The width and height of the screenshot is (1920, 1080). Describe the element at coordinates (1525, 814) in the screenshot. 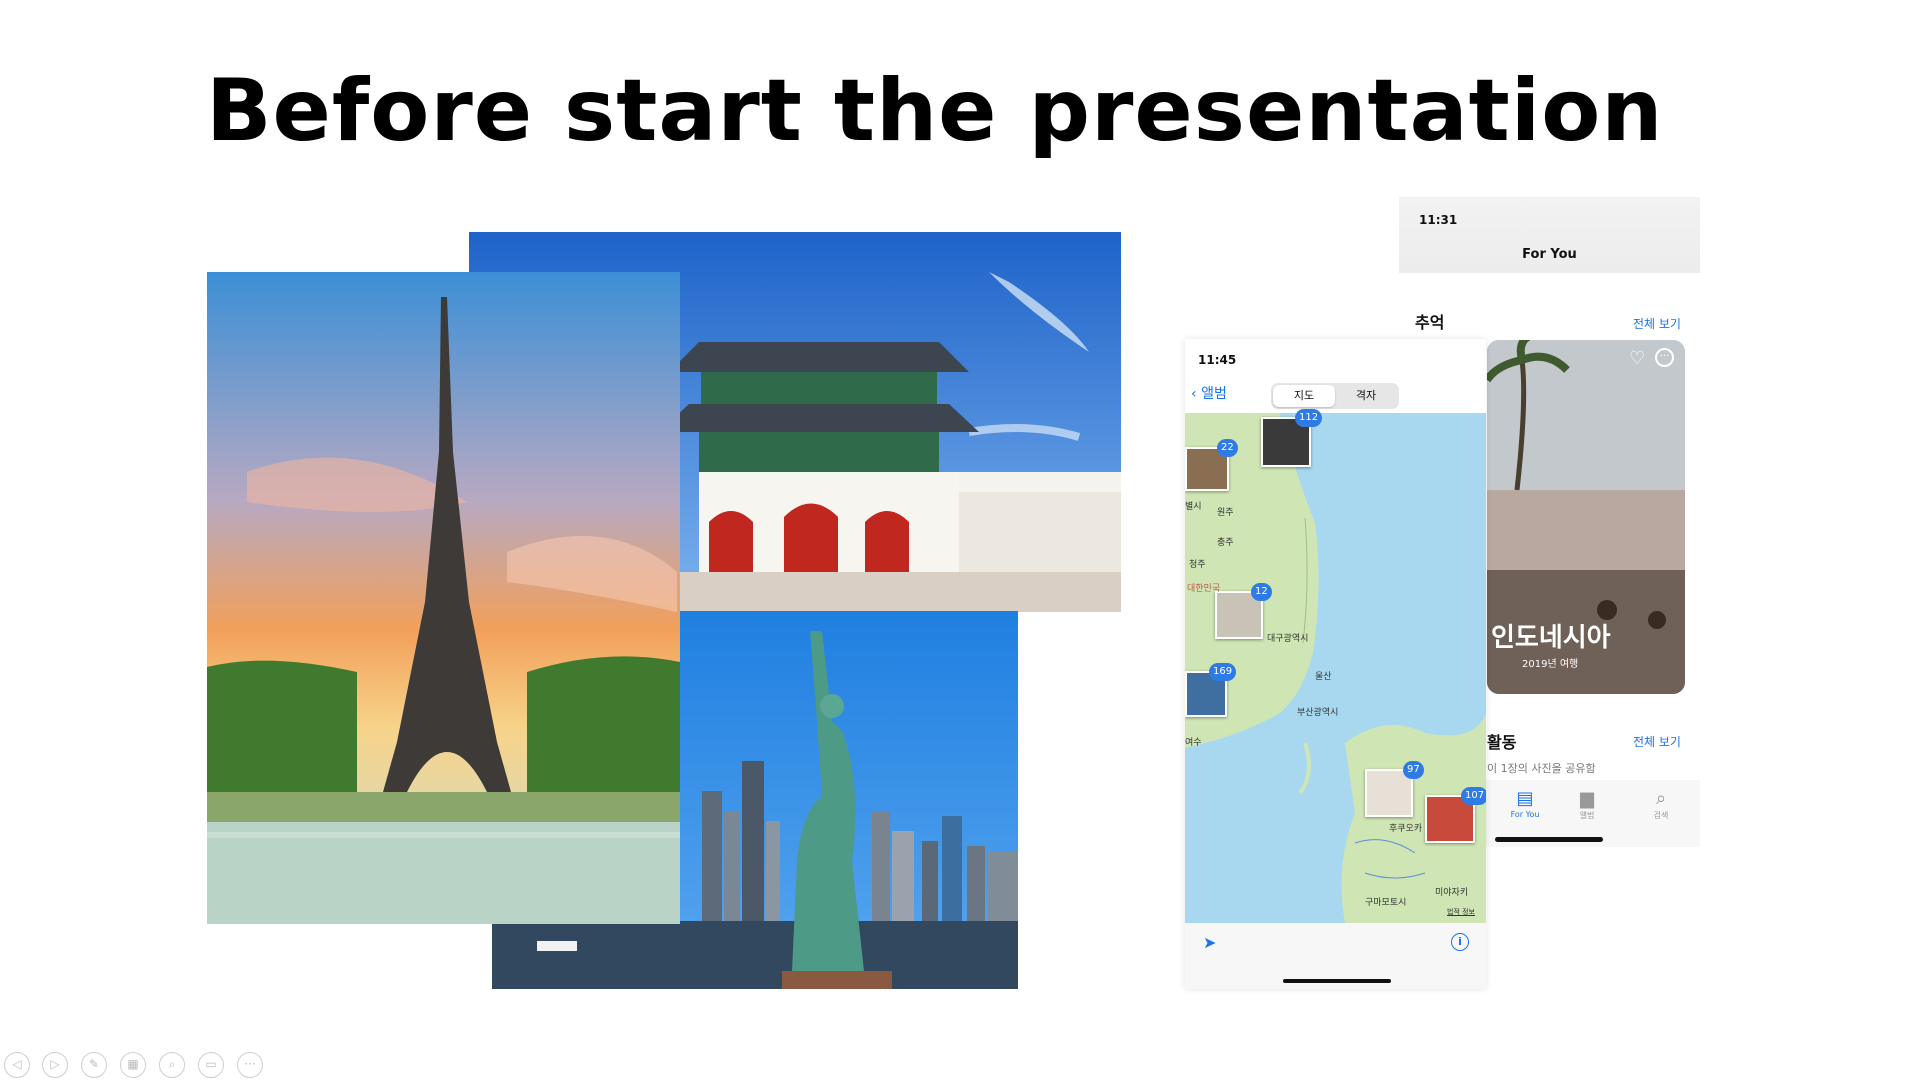

I see `tab-label: For You` at that location.